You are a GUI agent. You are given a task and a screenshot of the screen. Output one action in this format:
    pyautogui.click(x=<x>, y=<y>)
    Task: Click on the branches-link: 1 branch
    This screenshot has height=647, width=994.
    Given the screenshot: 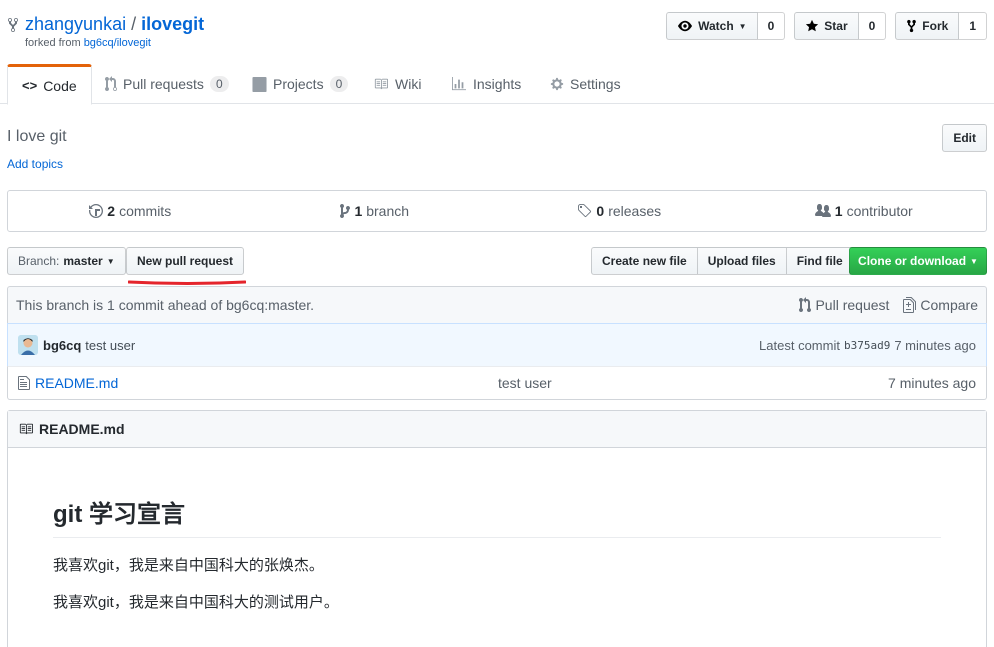 What is the action you would take?
    pyautogui.click(x=375, y=211)
    